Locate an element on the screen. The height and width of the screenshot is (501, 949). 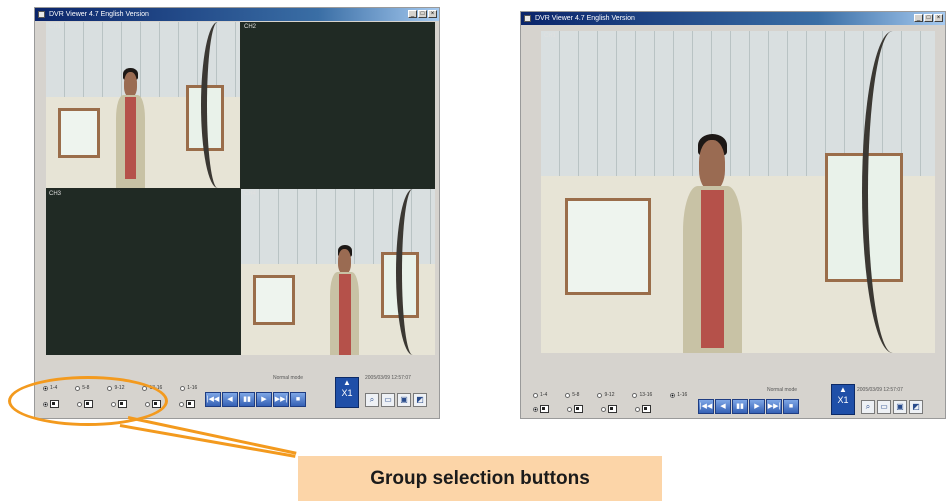
quad-view-icon is located at coordinates (578, 409).